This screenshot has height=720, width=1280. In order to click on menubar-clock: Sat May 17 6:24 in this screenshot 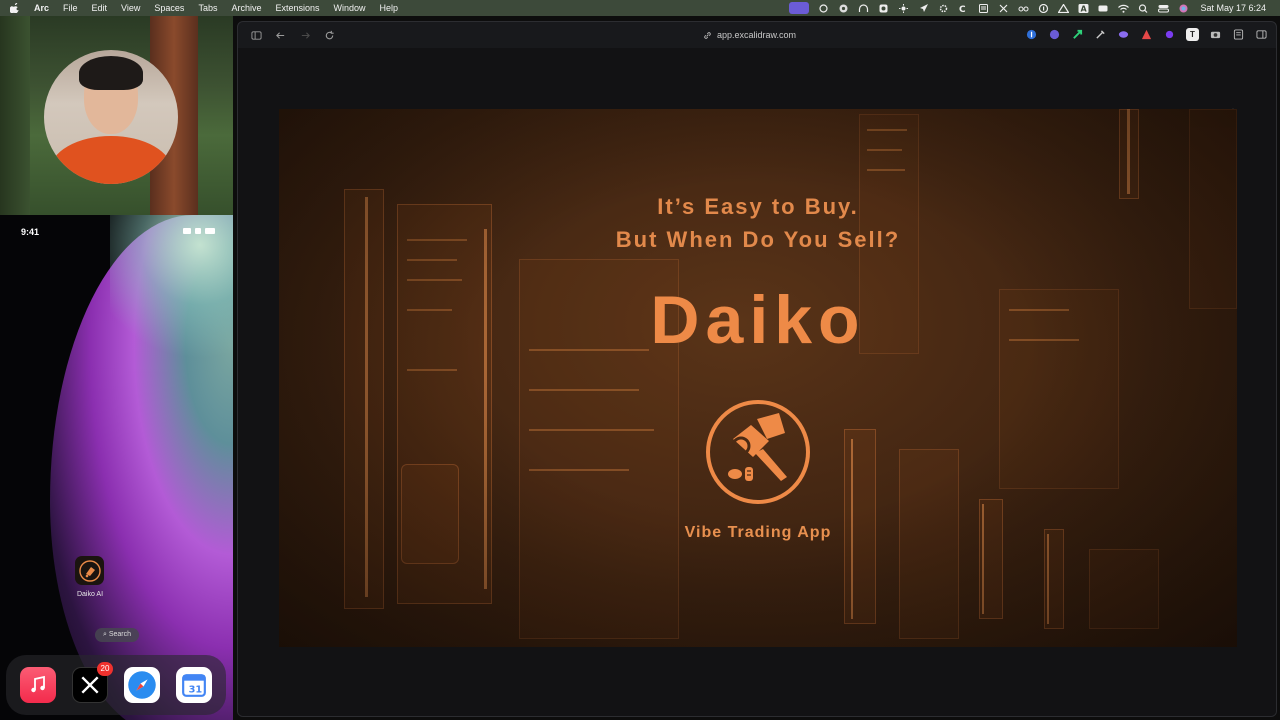, I will do `click(1233, 8)`.